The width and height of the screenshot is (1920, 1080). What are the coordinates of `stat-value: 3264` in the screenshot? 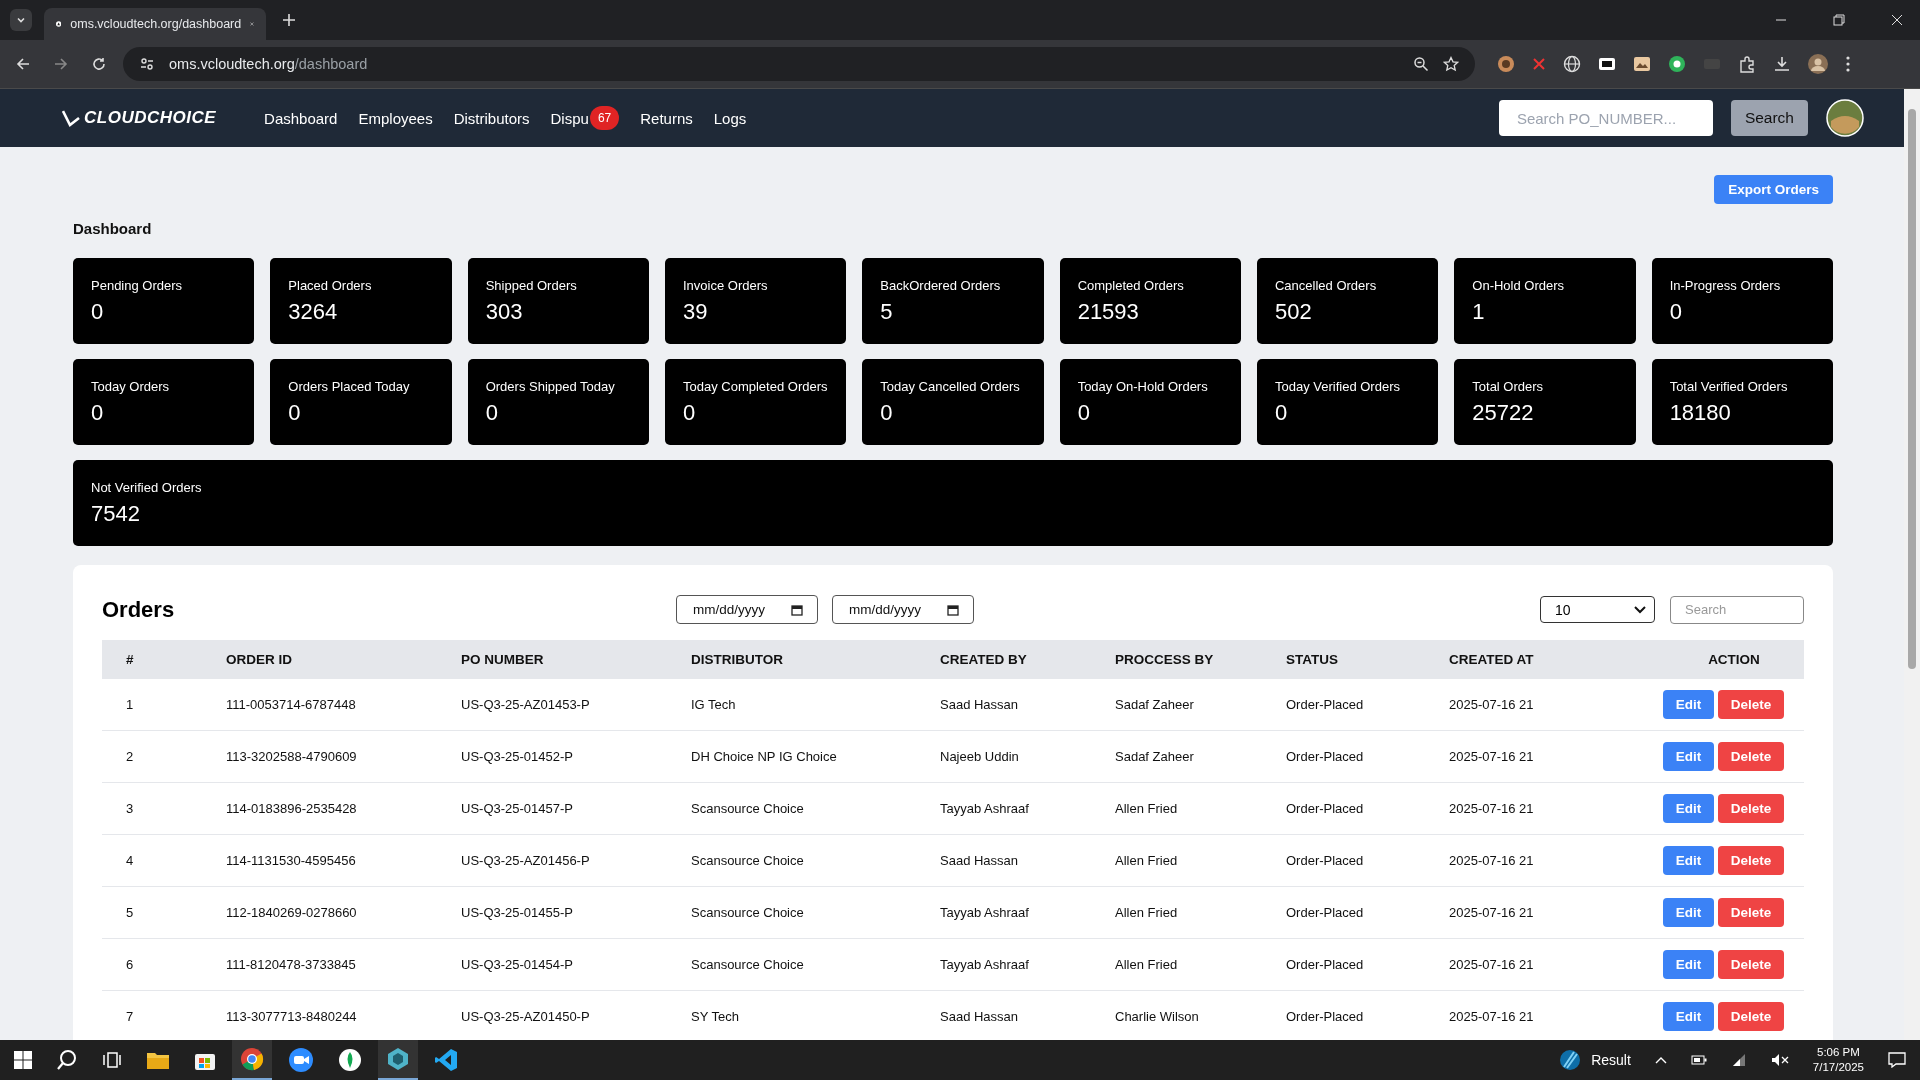 It's located at (313, 311).